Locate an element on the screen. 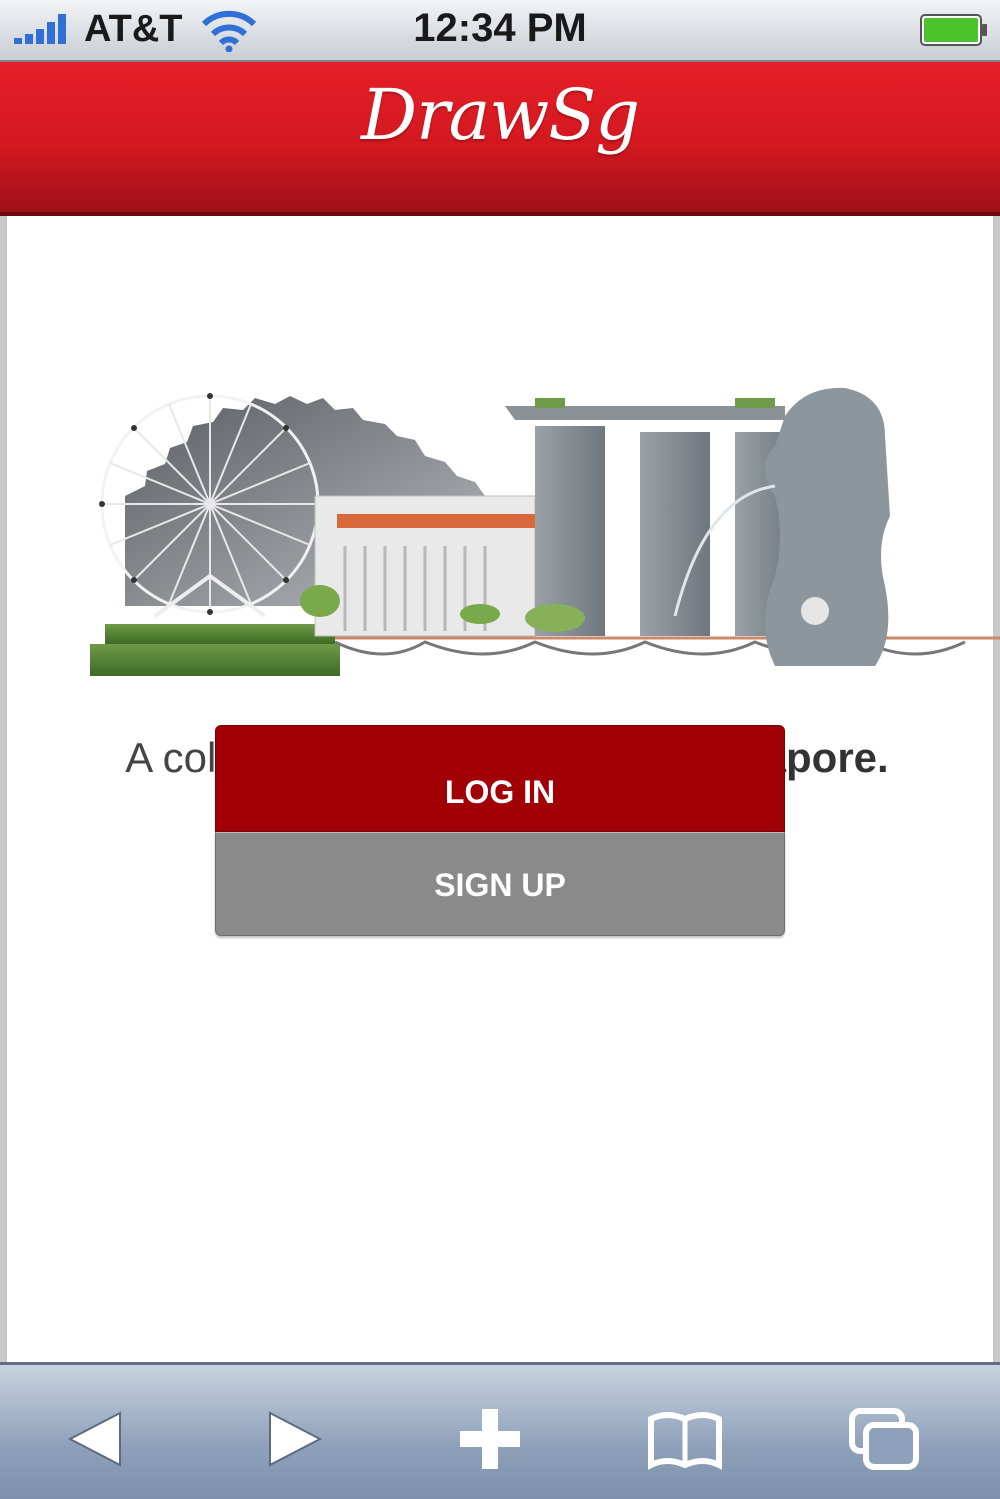 The width and height of the screenshot is (1000, 1499). app-logo: DrawSg is located at coordinates (500, 115).